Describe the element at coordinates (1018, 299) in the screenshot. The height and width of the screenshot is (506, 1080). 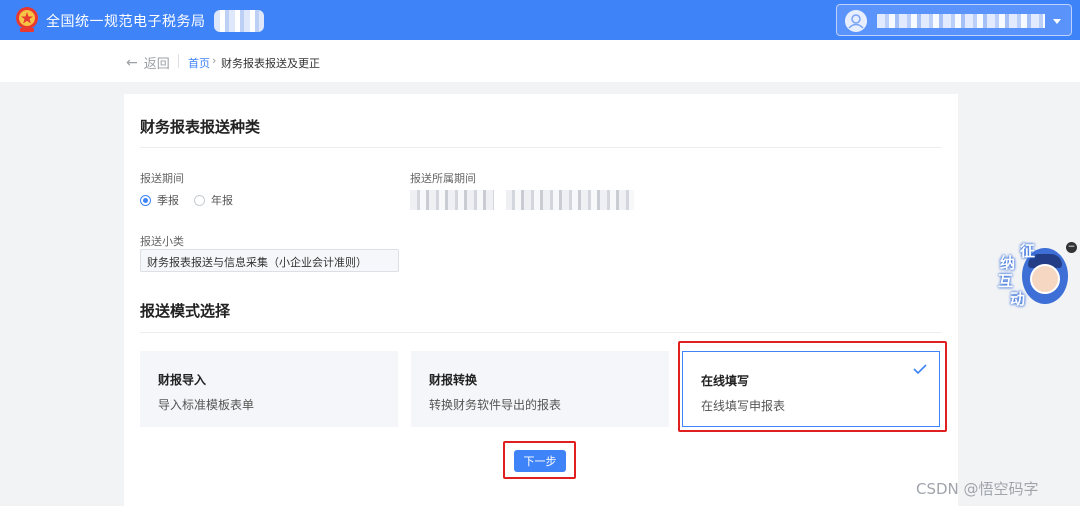
I see `helper-char: 动` at that location.